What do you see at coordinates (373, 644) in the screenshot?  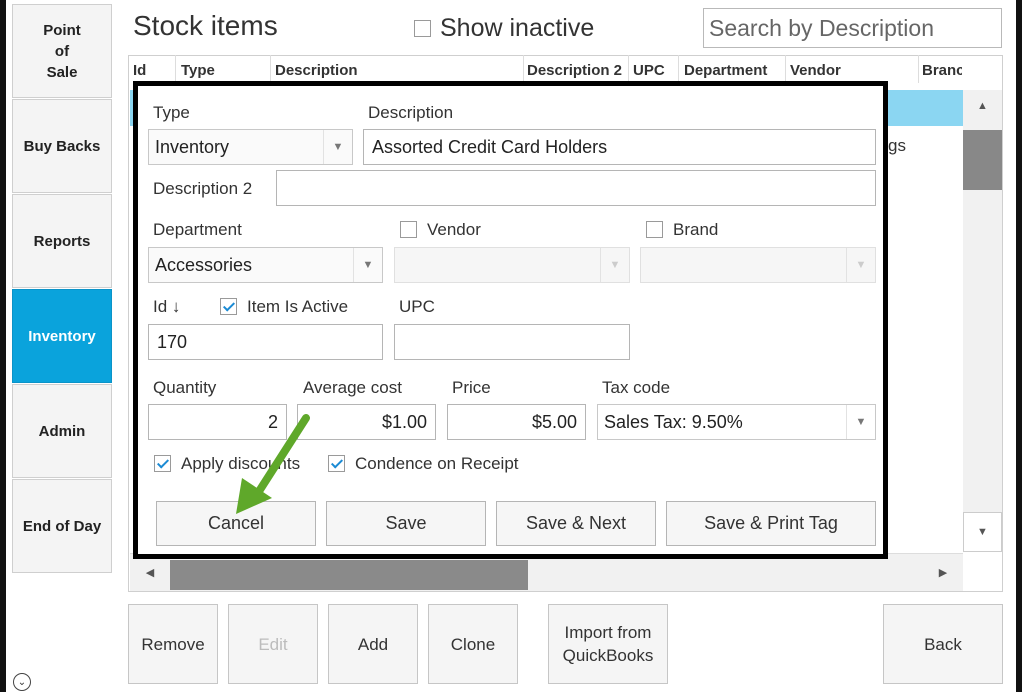 I see `add-button: Add` at bounding box center [373, 644].